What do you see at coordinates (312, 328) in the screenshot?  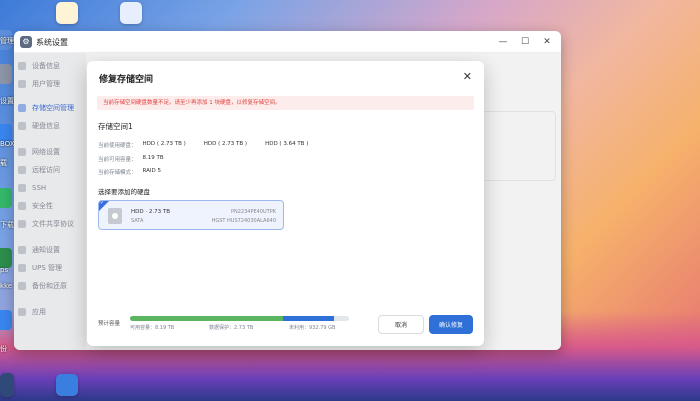 I see `legend-unused: 未利用：932.79 GB` at bounding box center [312, 328].